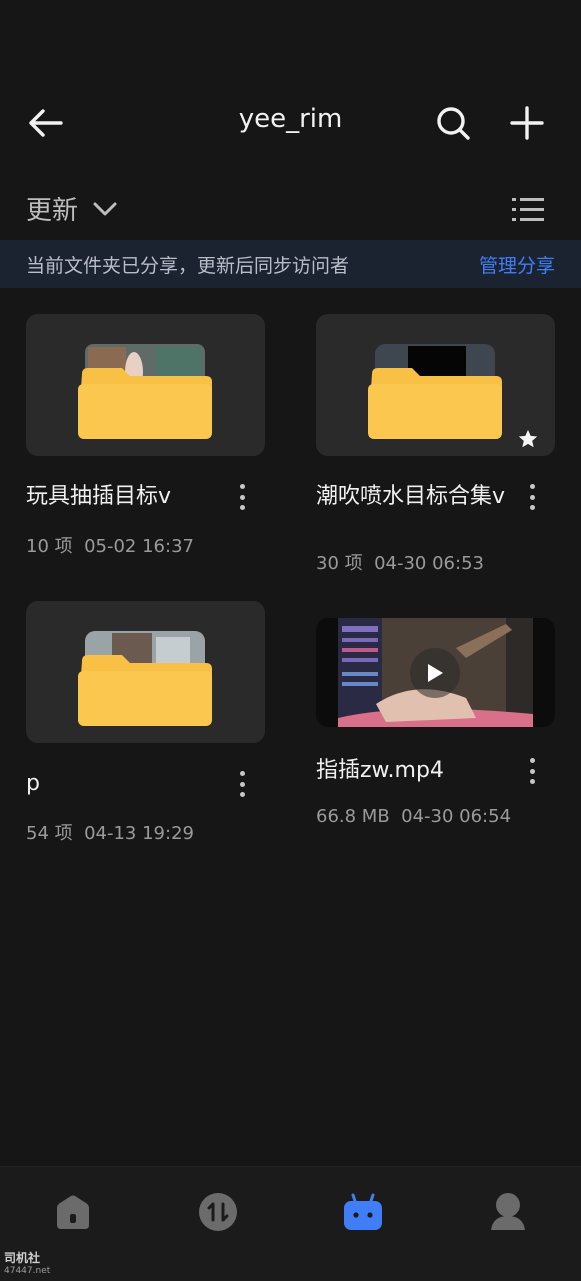 This screenshot has height=1281, width=581. I want to click on star-icon, so click(528, 438).